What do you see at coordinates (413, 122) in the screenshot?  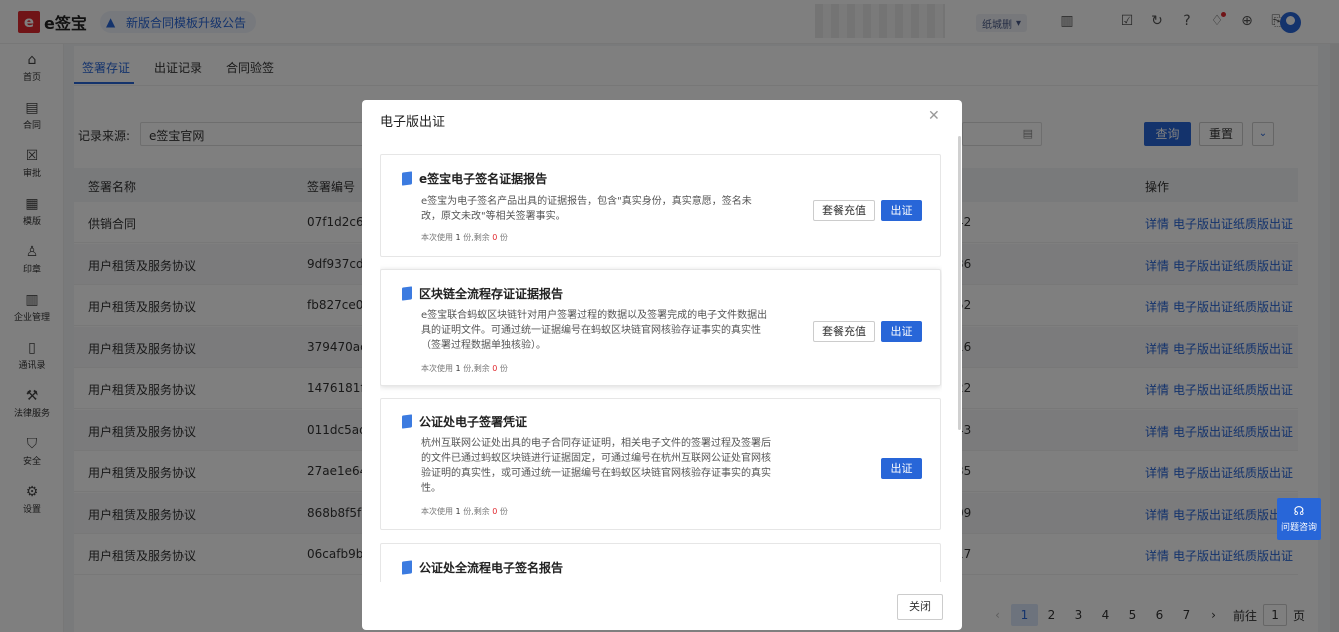 I see `dialog-title: 电子版出证` at bounding box center [413, 122].